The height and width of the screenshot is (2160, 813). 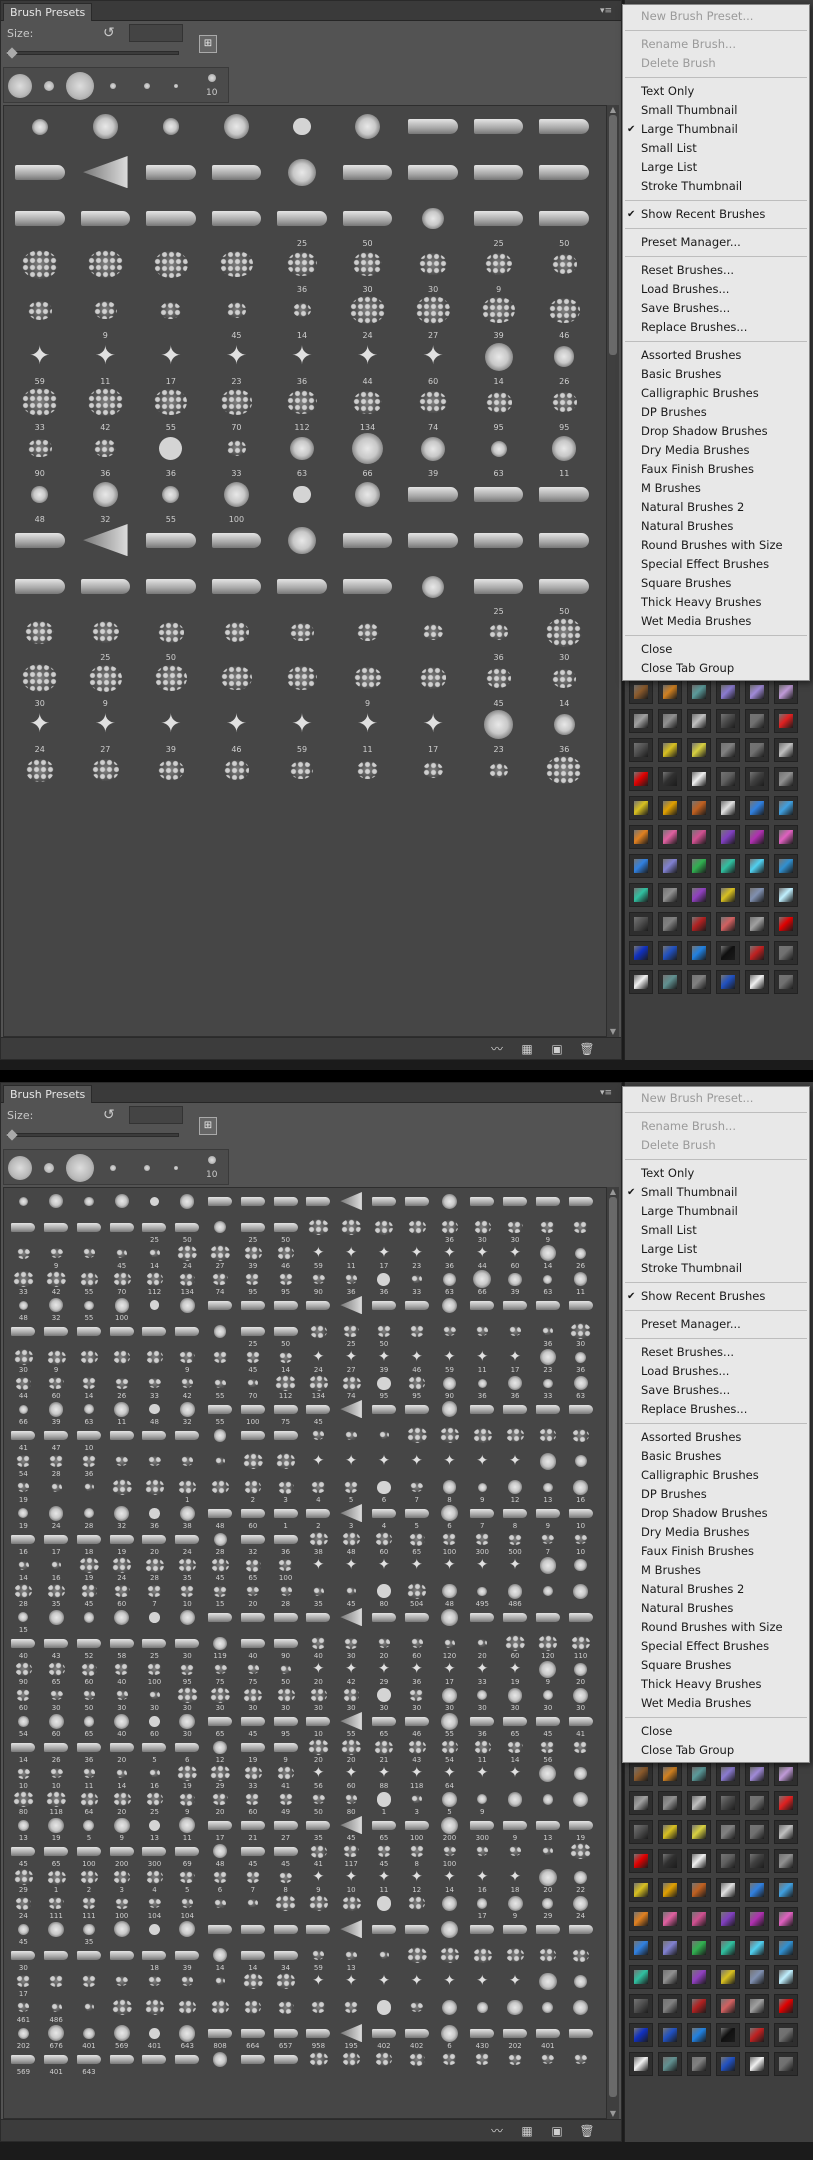 I want to click on brush-preset-cell: 21, so click(x=384, y=1751).